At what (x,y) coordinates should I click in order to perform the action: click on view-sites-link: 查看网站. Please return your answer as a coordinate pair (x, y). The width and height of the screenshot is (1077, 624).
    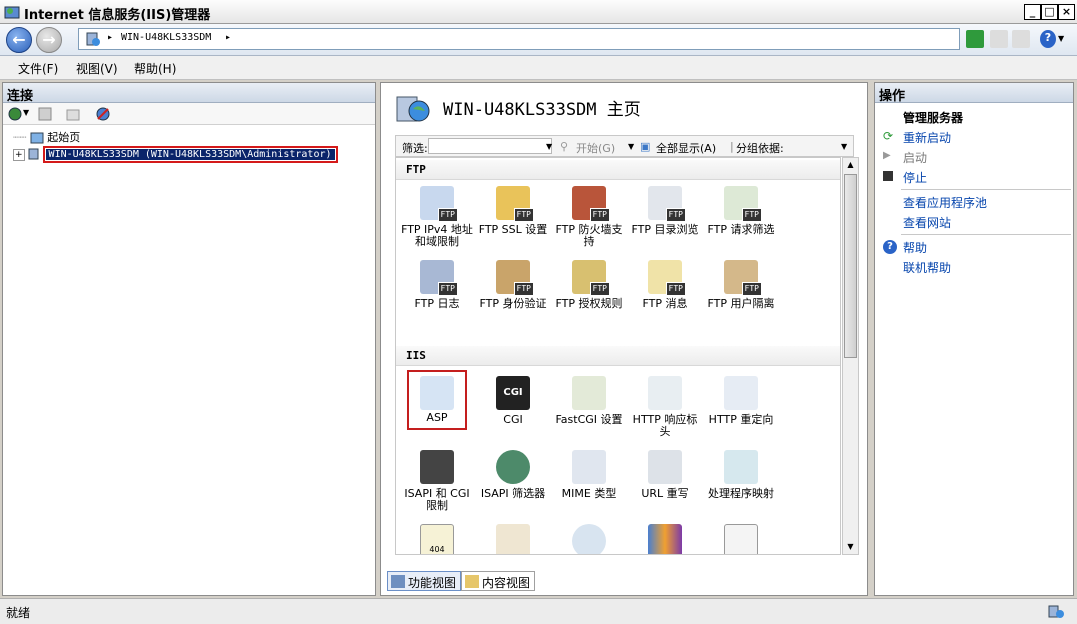
    Looking at the image, I should click on (927, 222).